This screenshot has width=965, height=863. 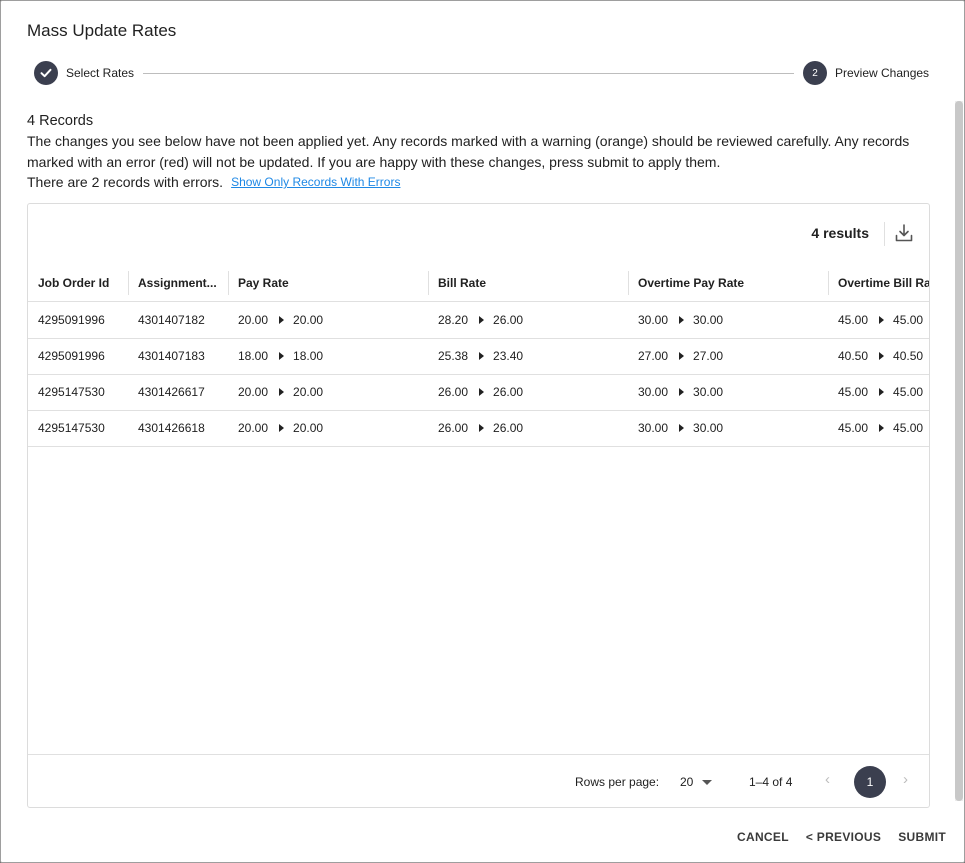 I want to click on pay-rate-cell: 18.00 18.00, so click(x=280, y=356).